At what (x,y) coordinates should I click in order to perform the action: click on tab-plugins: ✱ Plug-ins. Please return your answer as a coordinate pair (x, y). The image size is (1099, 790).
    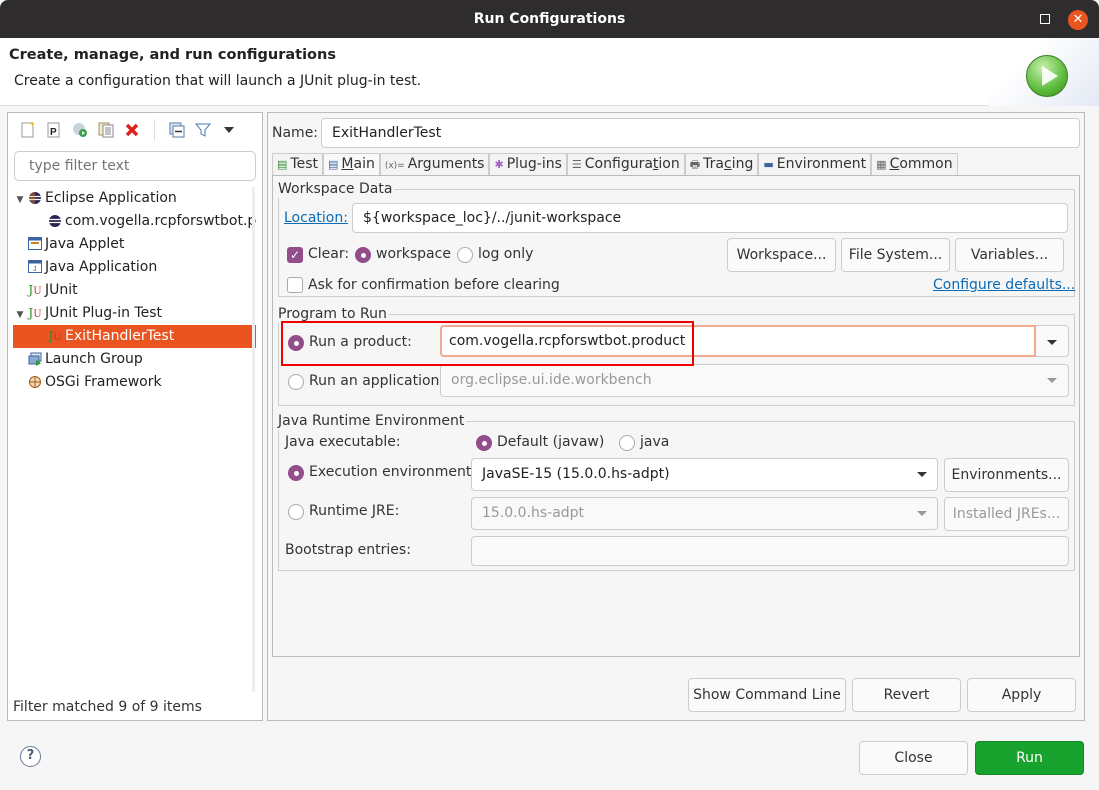
    Looking at the image, I should click on (528, 164).